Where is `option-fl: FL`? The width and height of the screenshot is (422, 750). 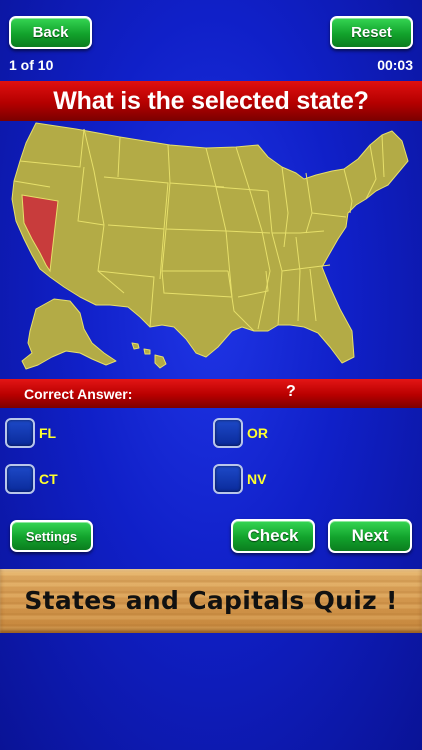
option-fl: FL is located at coordinates (30, 433).